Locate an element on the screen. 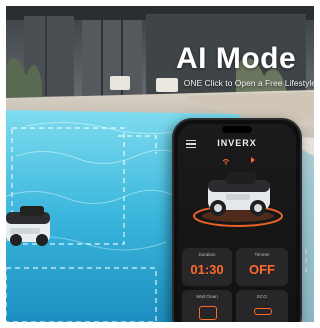  duration-label: Duration is located at coordinates (207, 254).